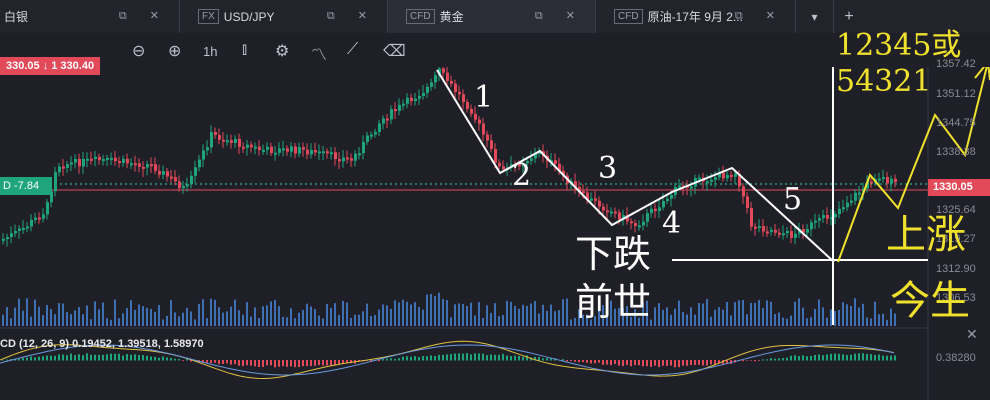 The image size is (990, 400). Describe the element at coordinates (284, 16) in the screenshot. I see `tab-usdjpy: FX USD/JPY ⧉ ✕` at that location.